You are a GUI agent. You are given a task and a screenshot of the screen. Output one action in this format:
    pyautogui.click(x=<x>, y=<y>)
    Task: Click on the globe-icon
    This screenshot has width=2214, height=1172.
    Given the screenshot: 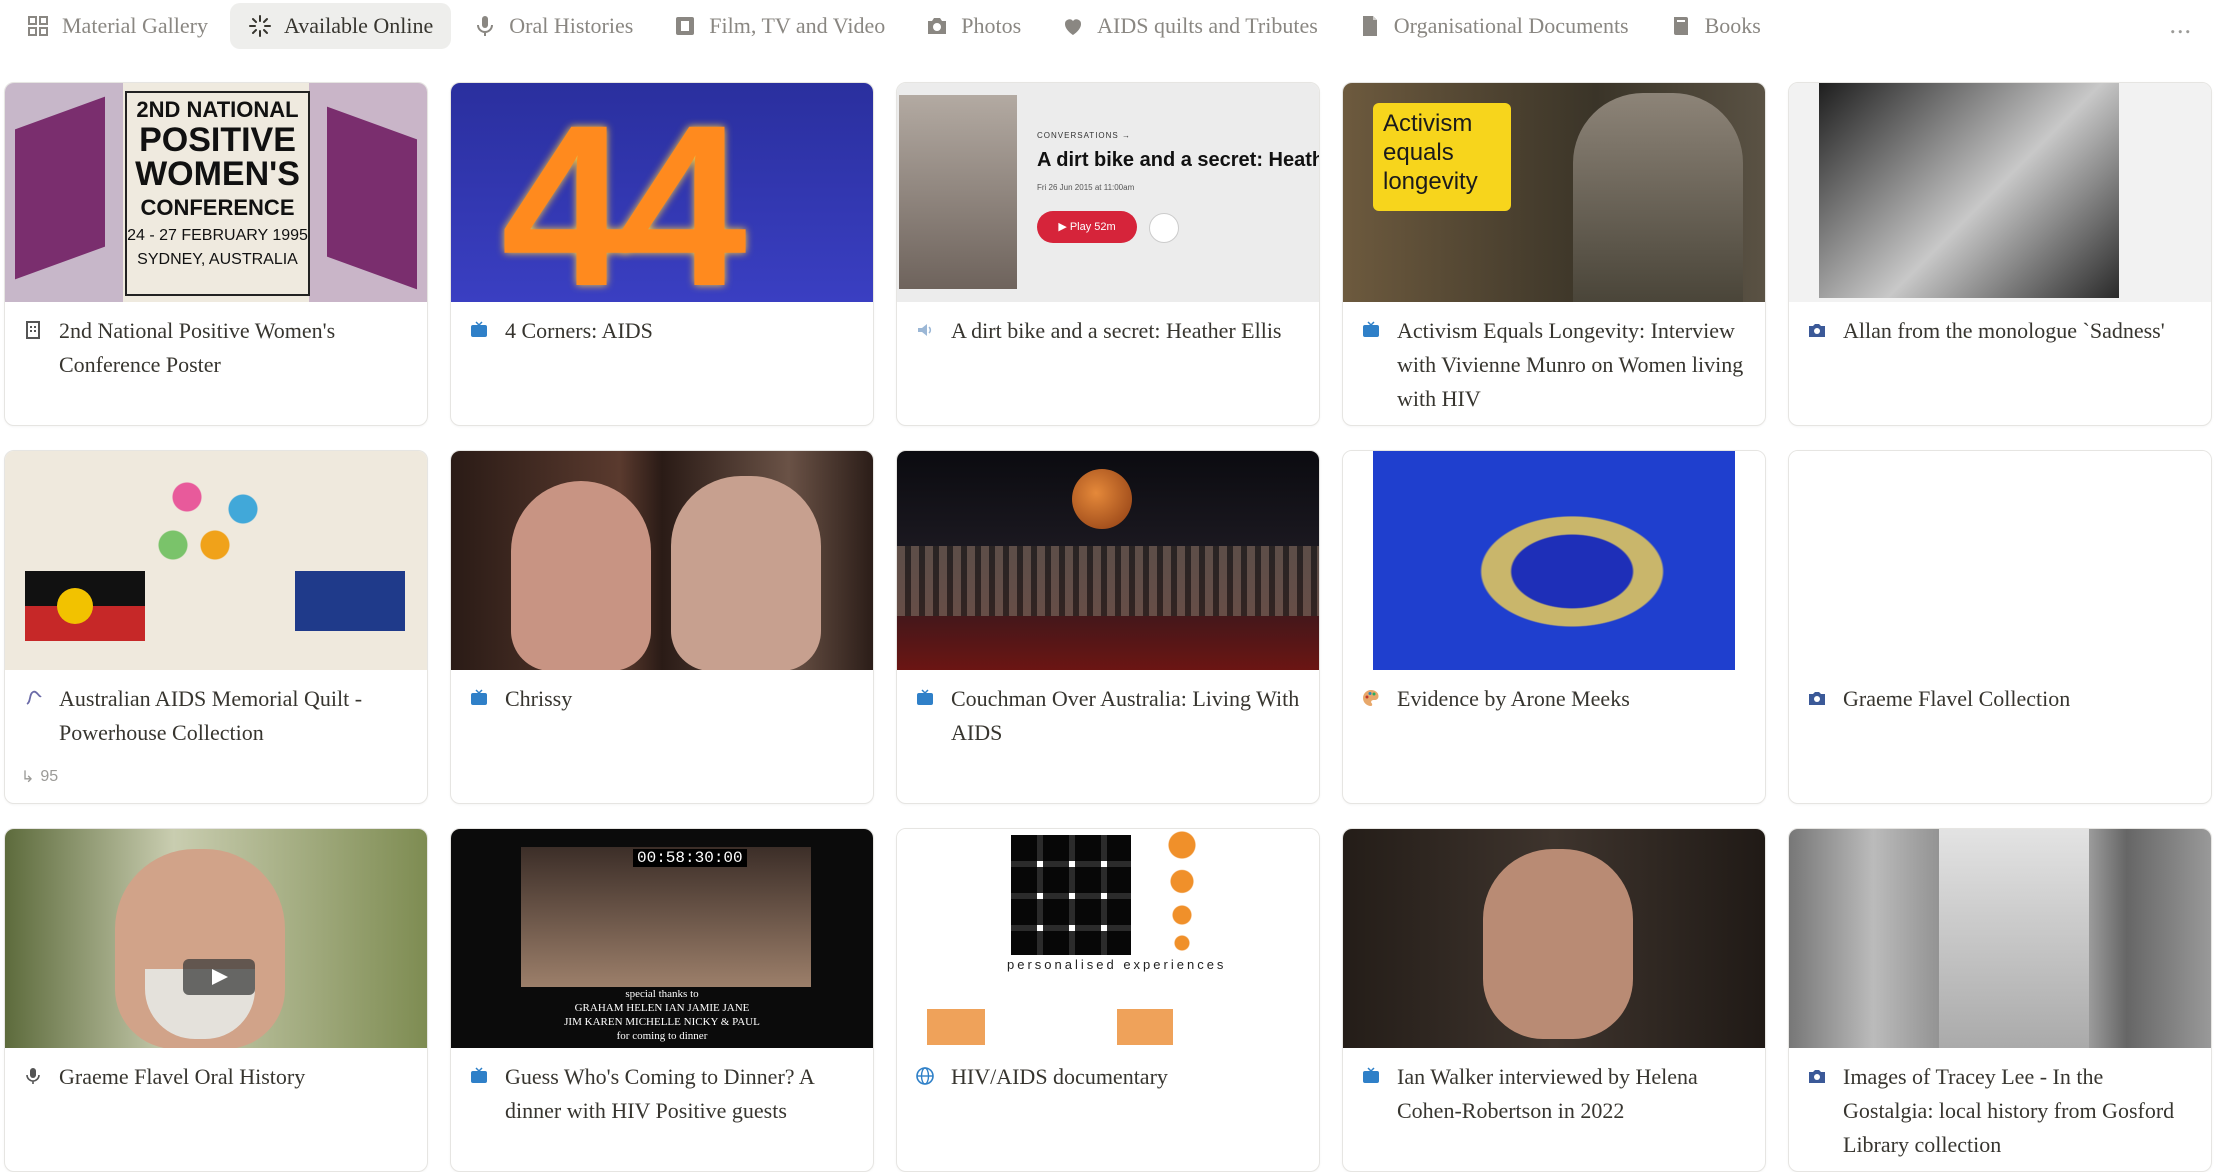 What is the action you would take?
    pyautogui.click(x=925, y=1076)
    